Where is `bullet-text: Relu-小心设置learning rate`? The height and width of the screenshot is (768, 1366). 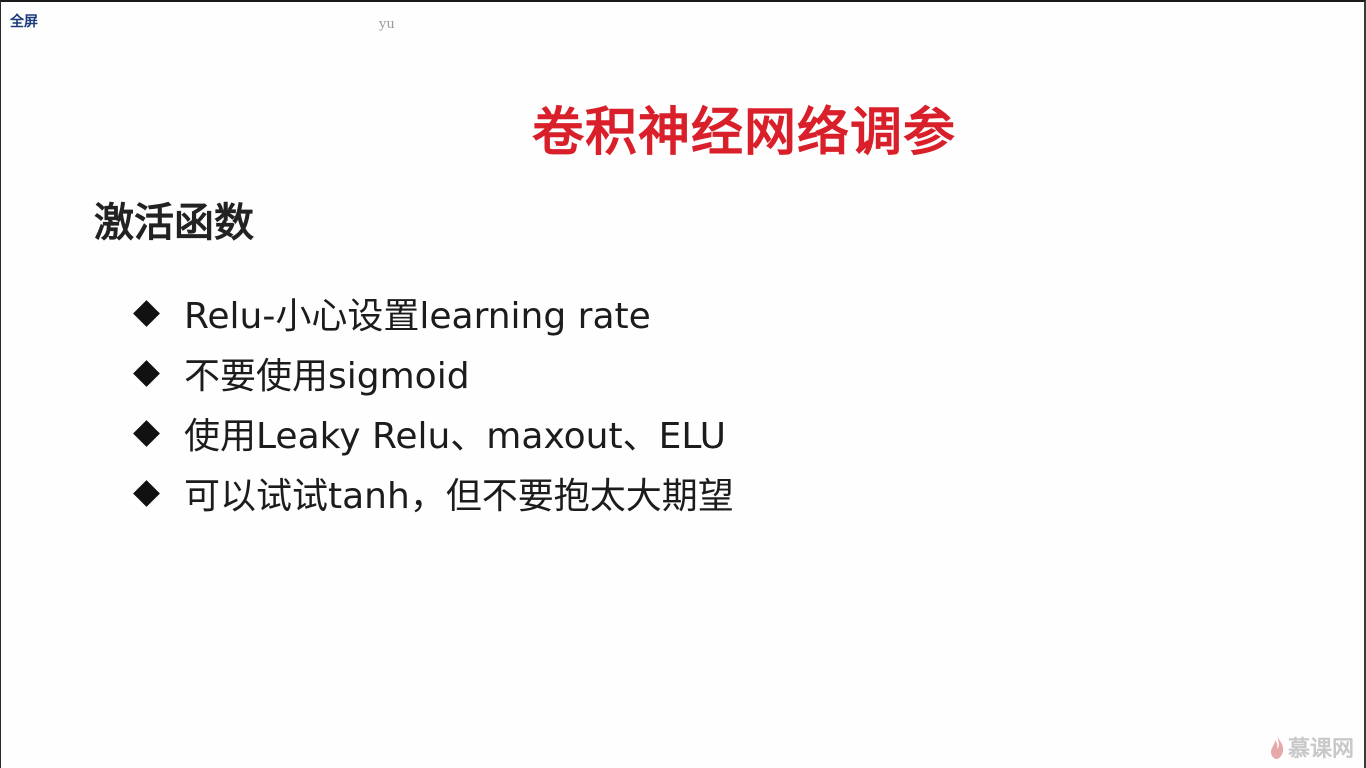 bullet-text: Relu-小心设置learning rate is located at coordinates (417, 316).